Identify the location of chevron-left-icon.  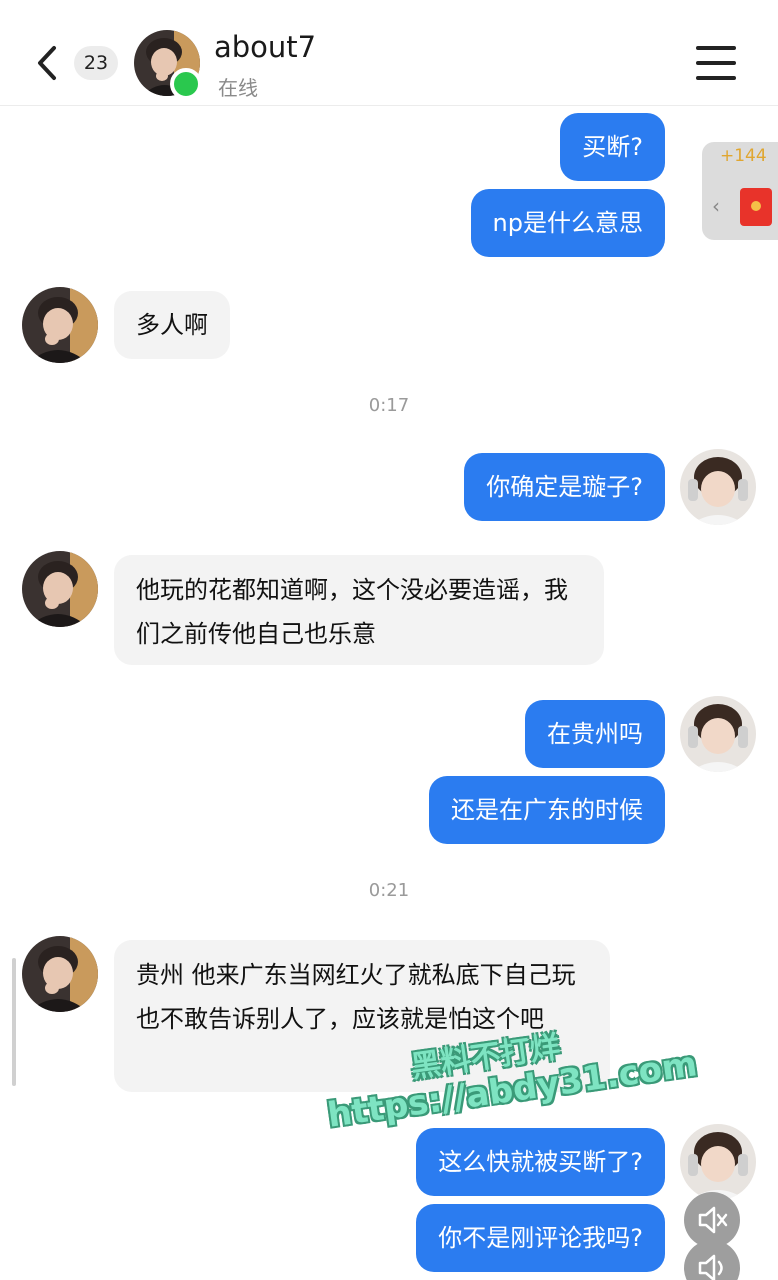
(47, 63).